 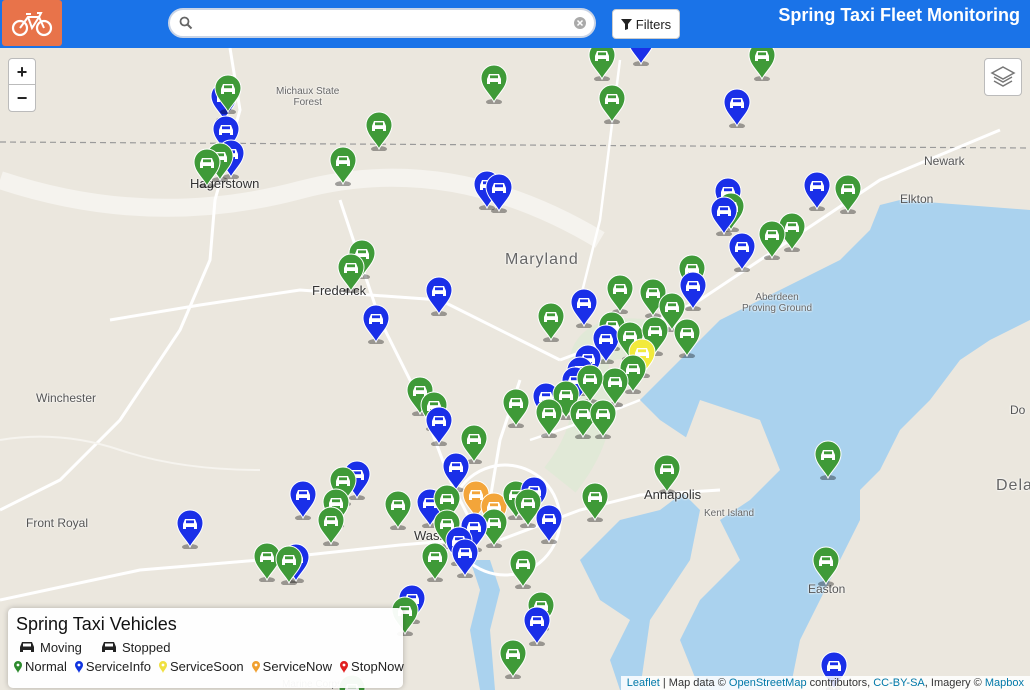 What do you see at coordinates (1018, 410) in the screenshot?
I see `place-label: Do` at bounding box center [1018, 410].